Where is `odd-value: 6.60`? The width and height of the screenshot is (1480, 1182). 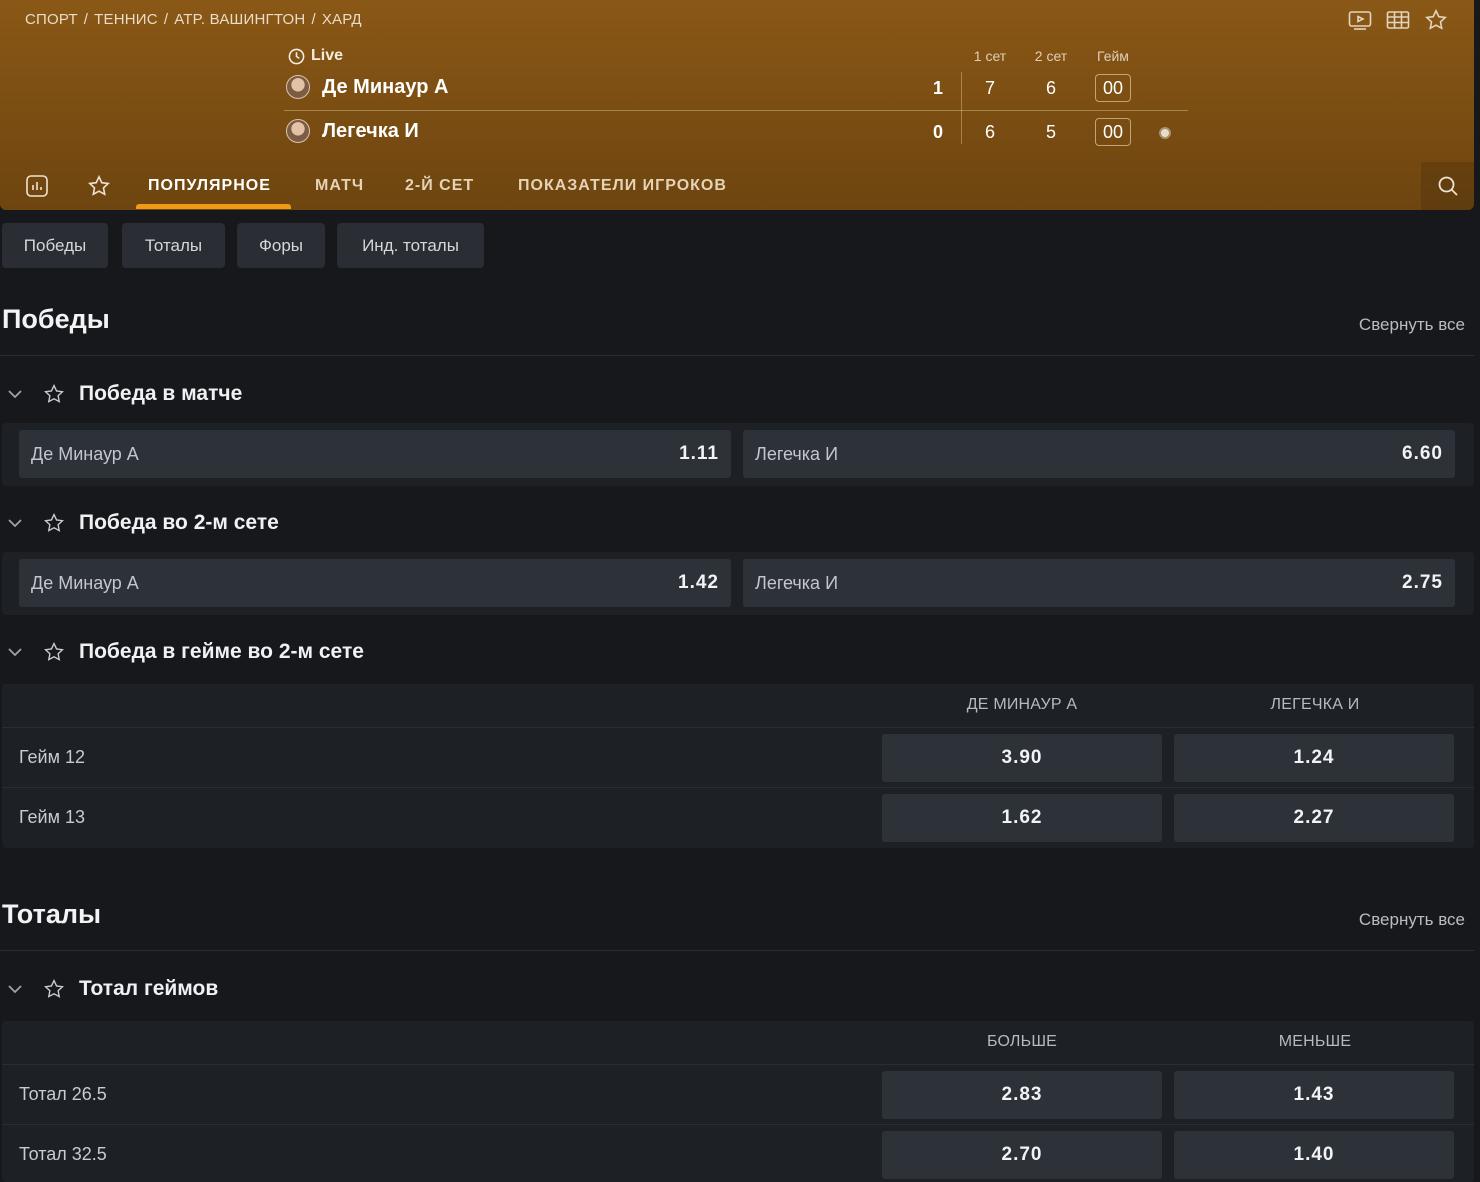 odd-value: 6.60 is located at coordinates (1422, 453).